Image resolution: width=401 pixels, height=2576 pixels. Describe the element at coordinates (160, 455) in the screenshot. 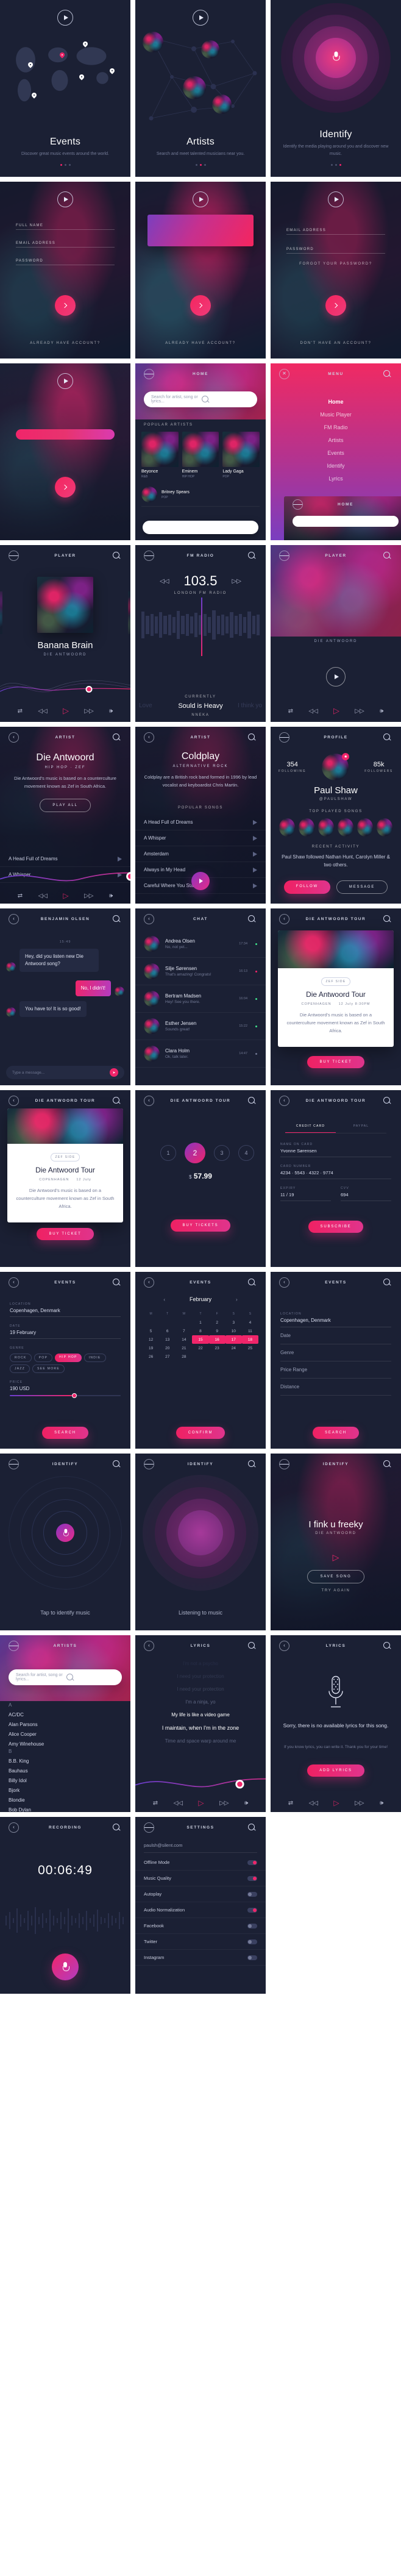

I see `artist-card: Beyonce R&B` at that location.